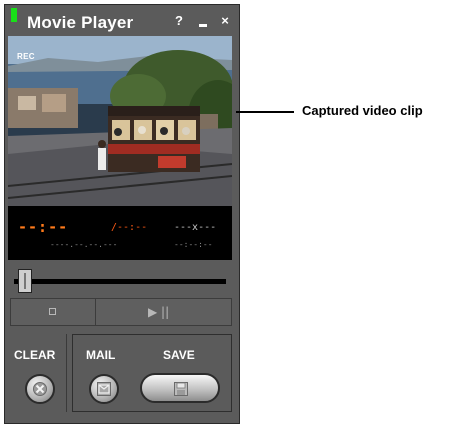 This screenshot has width=454, height=429. I want to click on minimize-icon, so click(203, 25).